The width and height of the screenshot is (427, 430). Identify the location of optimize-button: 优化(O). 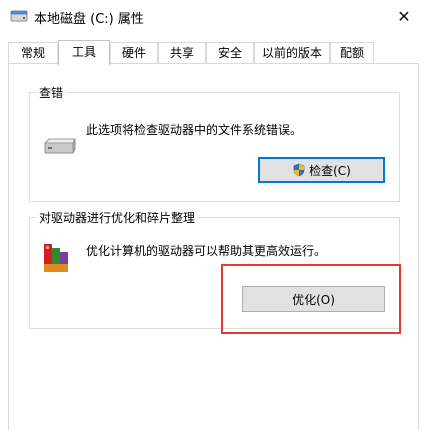
(313, 299).